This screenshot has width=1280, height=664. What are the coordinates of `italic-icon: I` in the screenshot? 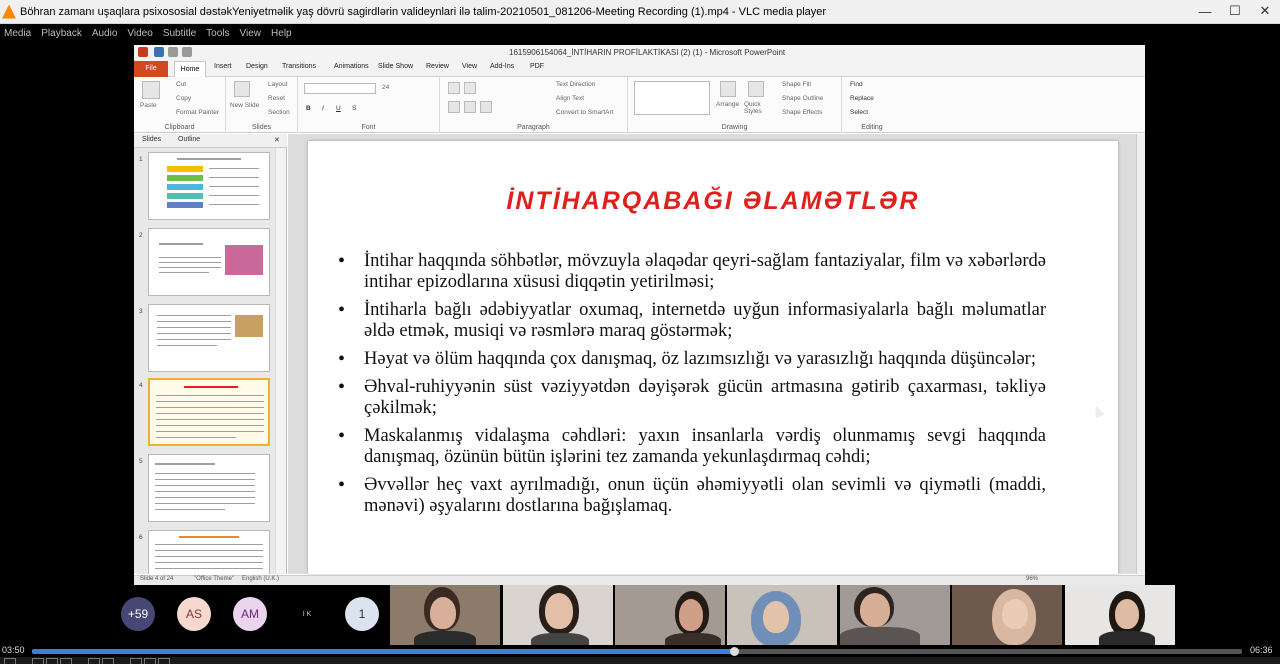 It's located at (323, 108).